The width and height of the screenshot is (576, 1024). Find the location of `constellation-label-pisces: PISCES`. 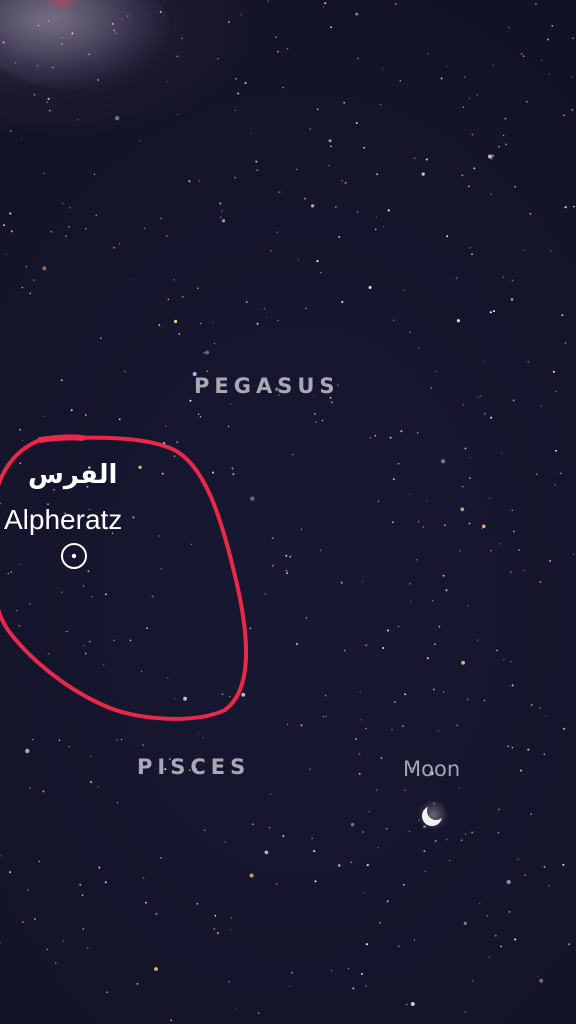

constellation-label-pisces: PISCES is located at coordinates (193, 767).